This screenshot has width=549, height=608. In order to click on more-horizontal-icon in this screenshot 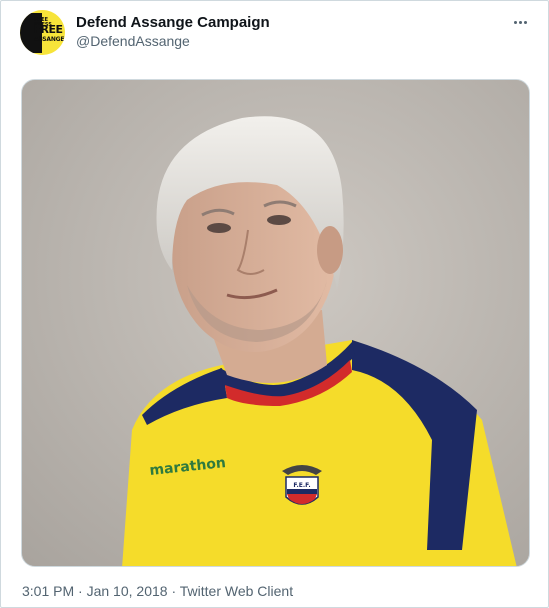, I will do `click(520, 22)`.